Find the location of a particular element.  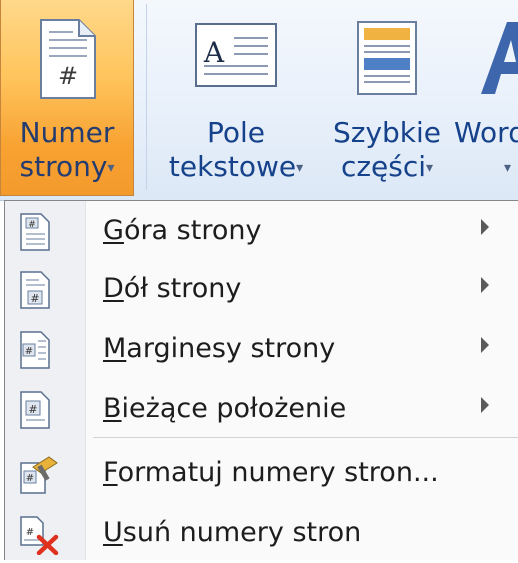

wordart-icon is located at coordinates (494, 59).